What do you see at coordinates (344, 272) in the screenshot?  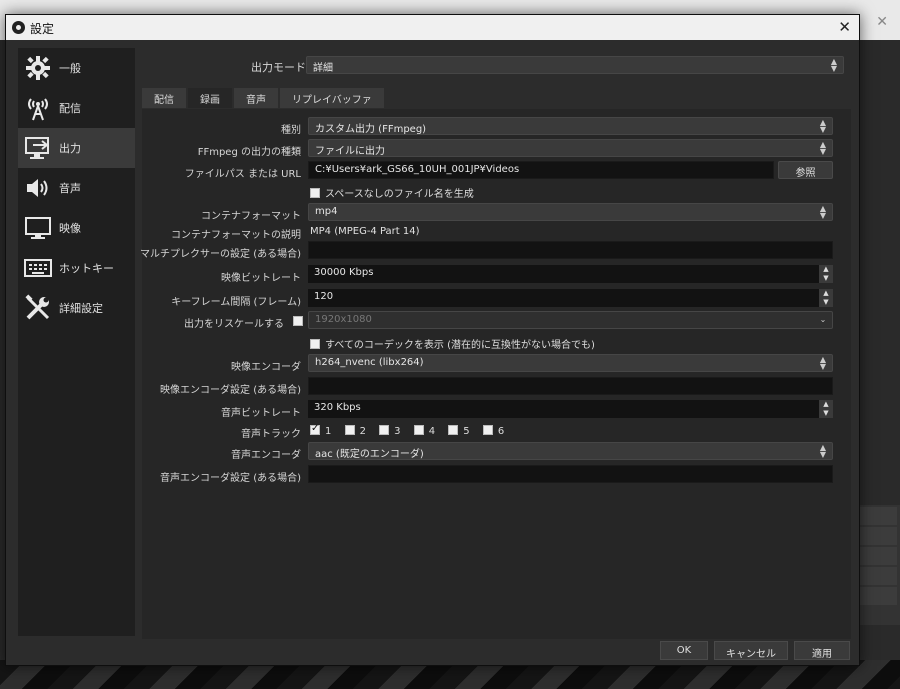 I see `video-bitrate-value: 30000 Kbps` at bounding box center [344, 272].